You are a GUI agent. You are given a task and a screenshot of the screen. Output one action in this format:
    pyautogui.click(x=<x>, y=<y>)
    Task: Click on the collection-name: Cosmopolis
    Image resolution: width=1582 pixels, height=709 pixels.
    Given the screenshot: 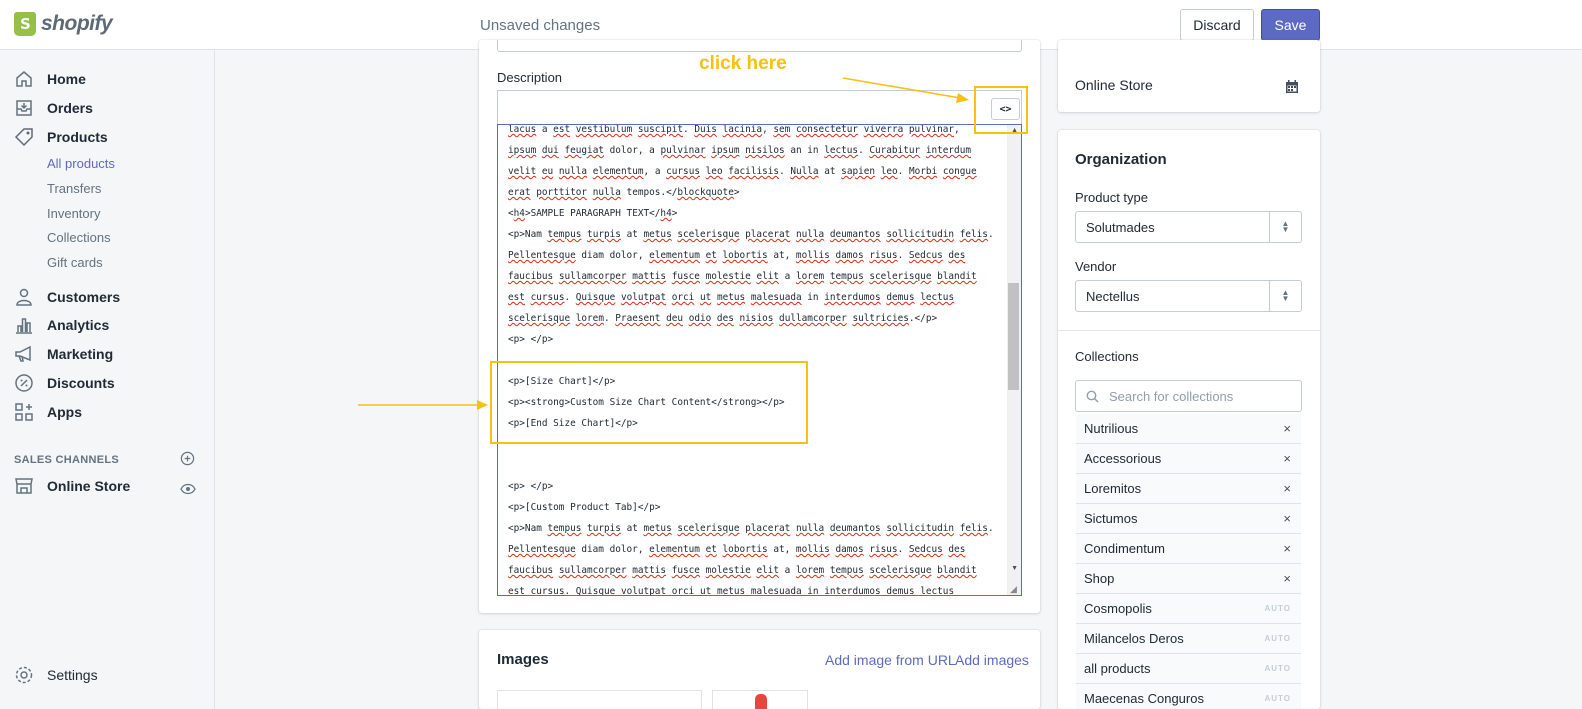 What is the action you would take?
    pyautogui.click(x=1118, y=608)
    